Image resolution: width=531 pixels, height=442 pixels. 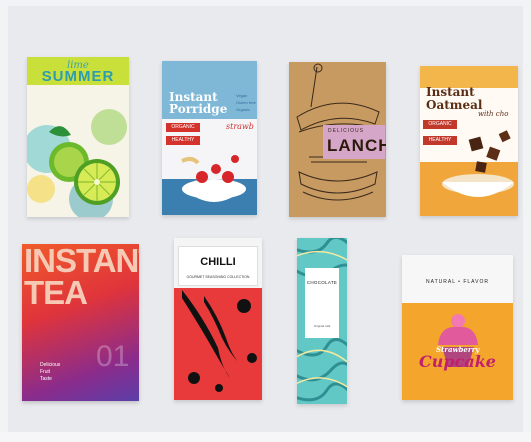 I want to click on bottom-strip, so click(x=265, y=437).